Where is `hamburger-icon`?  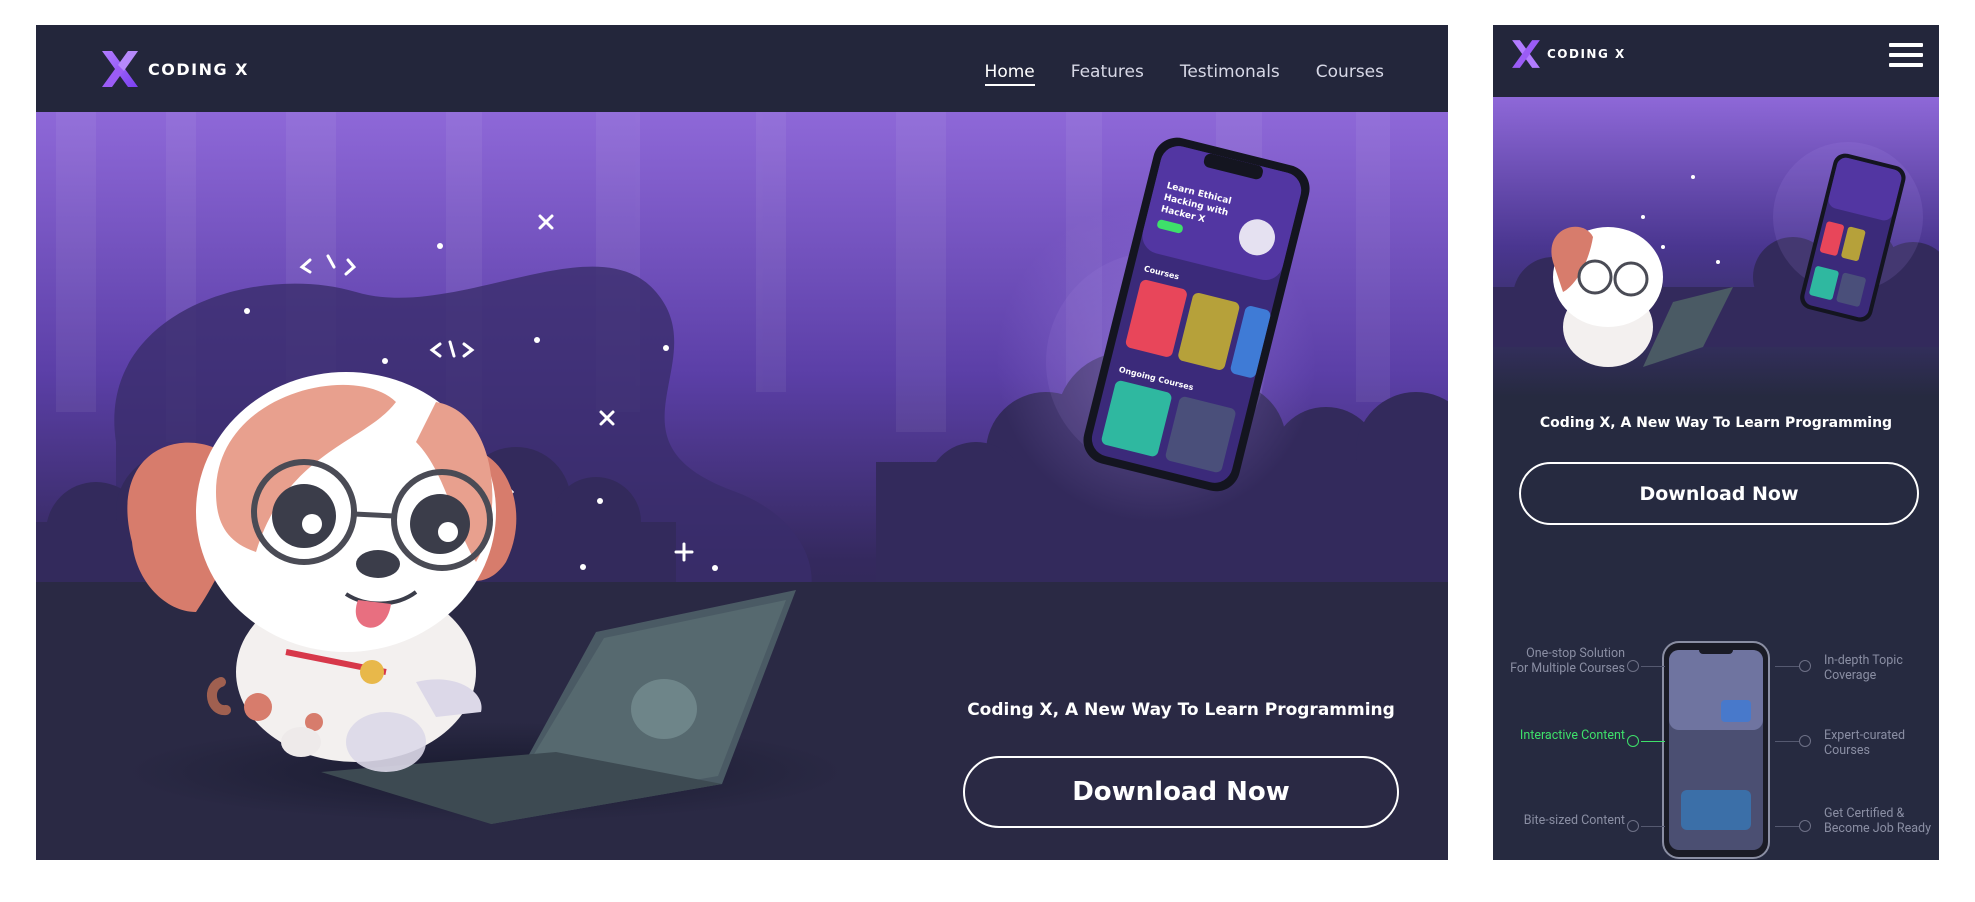 hamburger-icon is located at coordinates (1906, 55).